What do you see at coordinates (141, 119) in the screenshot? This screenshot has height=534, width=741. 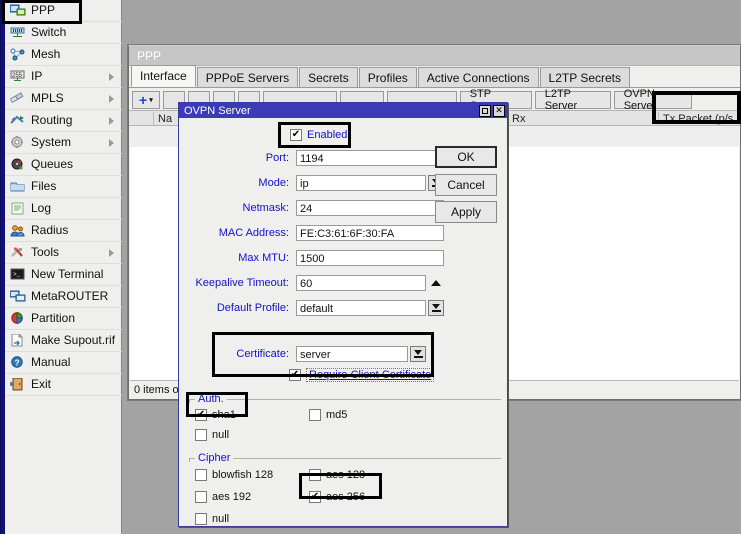 I see `column-header-flags` at bounding box center [141, 119].